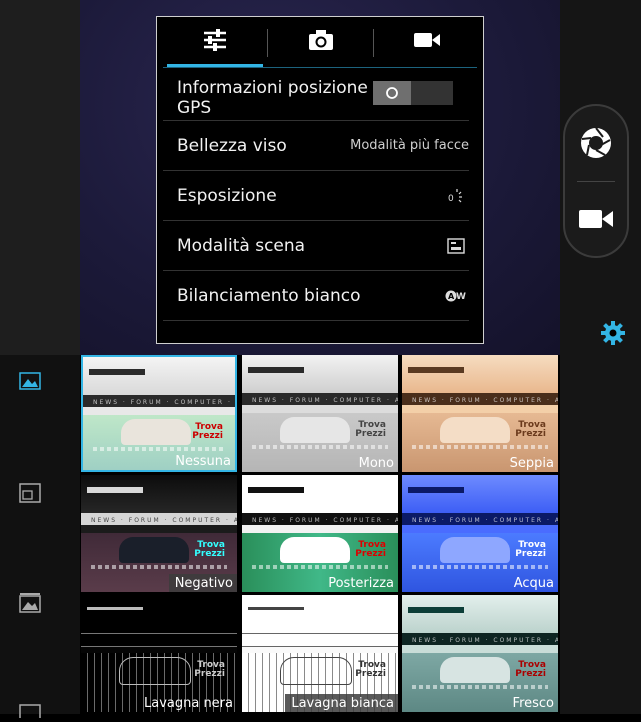  Describe the element at coordinates (232, 145) in the screenshot. I see `face-beauty-label: Bellezza viso` at that location.